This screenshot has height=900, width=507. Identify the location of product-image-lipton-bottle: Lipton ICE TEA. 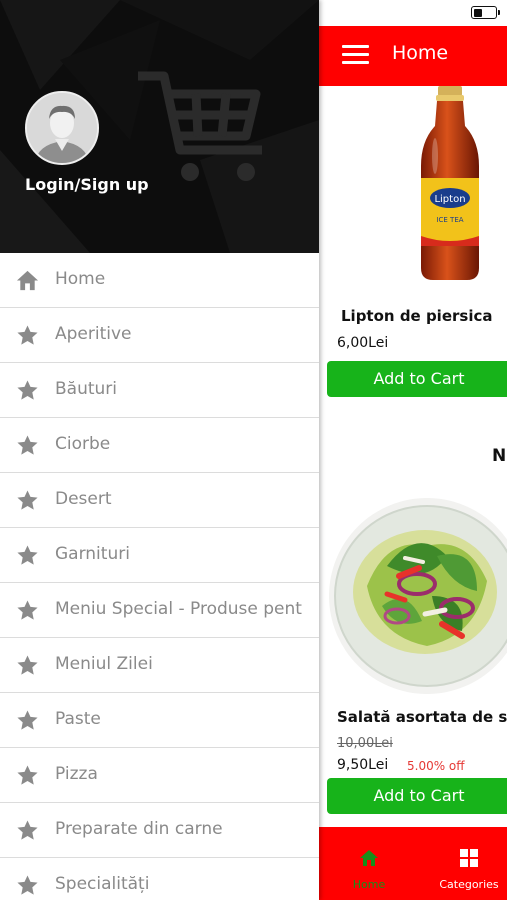
(450, 183).